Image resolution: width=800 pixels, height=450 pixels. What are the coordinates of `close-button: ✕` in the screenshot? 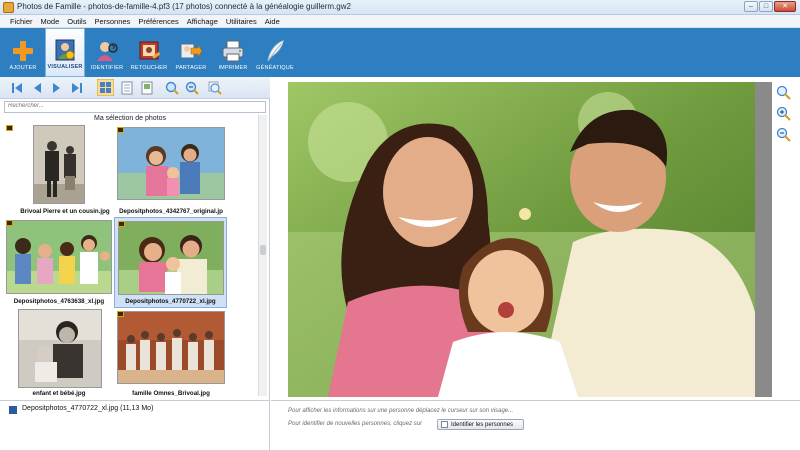 It's located at (785, 6).